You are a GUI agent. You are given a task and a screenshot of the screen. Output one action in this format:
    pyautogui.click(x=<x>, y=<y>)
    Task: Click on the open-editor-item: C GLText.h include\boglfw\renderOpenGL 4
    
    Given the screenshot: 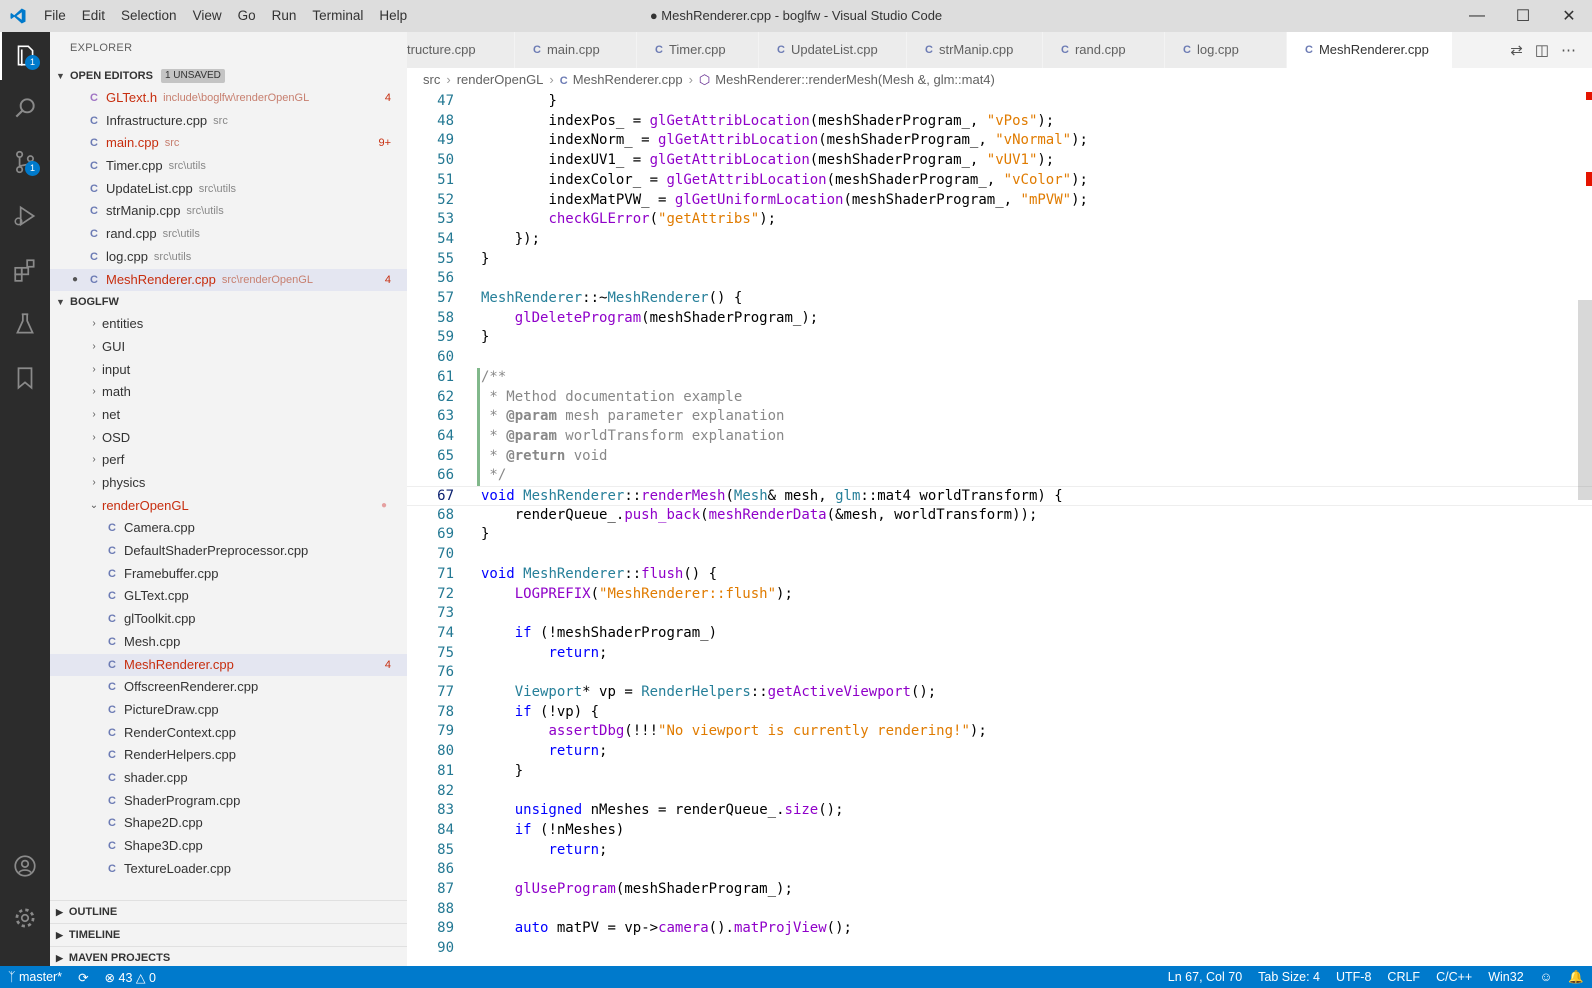 What is the action you would take?
    pyautogui.click(x=228, y=98)
    